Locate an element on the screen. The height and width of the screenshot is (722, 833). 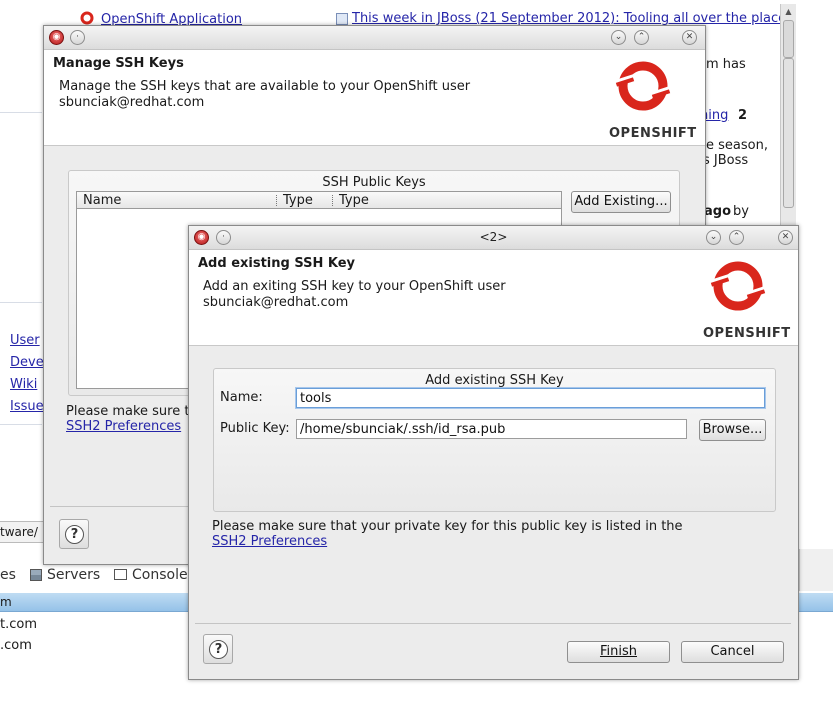
left-link-issue: Issue is located at coordinates (27, 406).